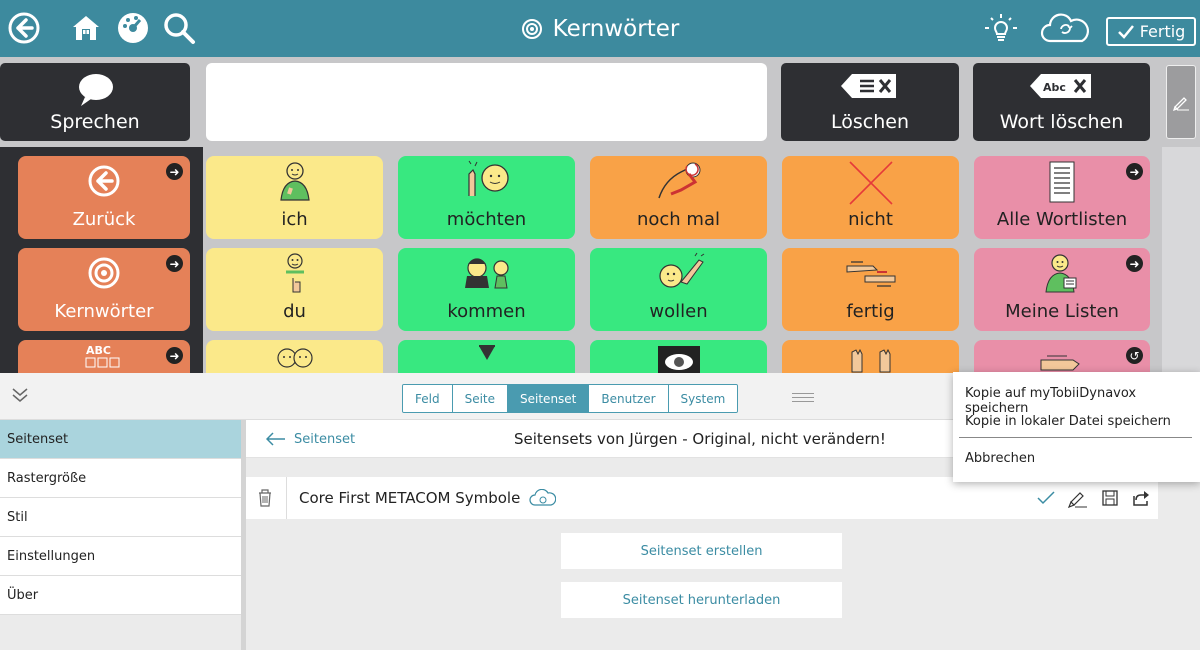 This screenshot has height=650, width=1200. What do you see at coordinates (870, 311) in the screenshot?
I see `cell-label: fertig` at bounding box center [870, 311].